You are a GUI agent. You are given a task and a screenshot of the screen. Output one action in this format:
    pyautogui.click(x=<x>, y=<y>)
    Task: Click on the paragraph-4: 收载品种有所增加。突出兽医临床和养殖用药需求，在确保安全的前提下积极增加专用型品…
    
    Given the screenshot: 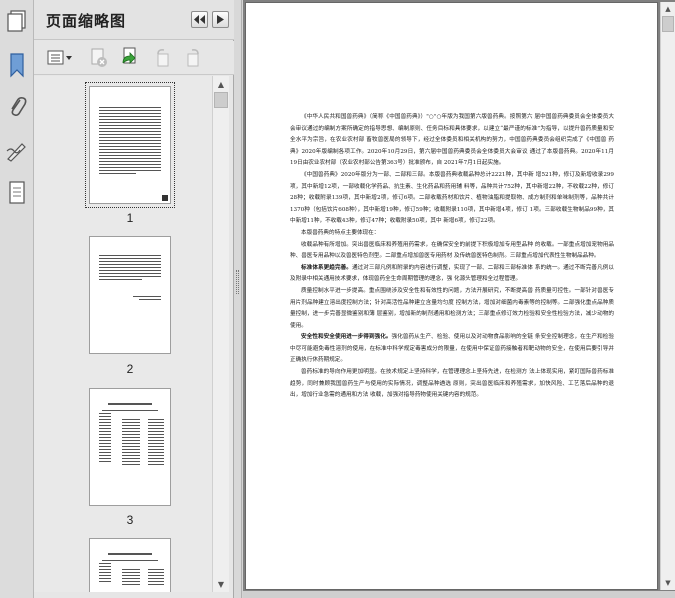 What is the action you would take?
    pyautogui.click(x=452, y=250)
    